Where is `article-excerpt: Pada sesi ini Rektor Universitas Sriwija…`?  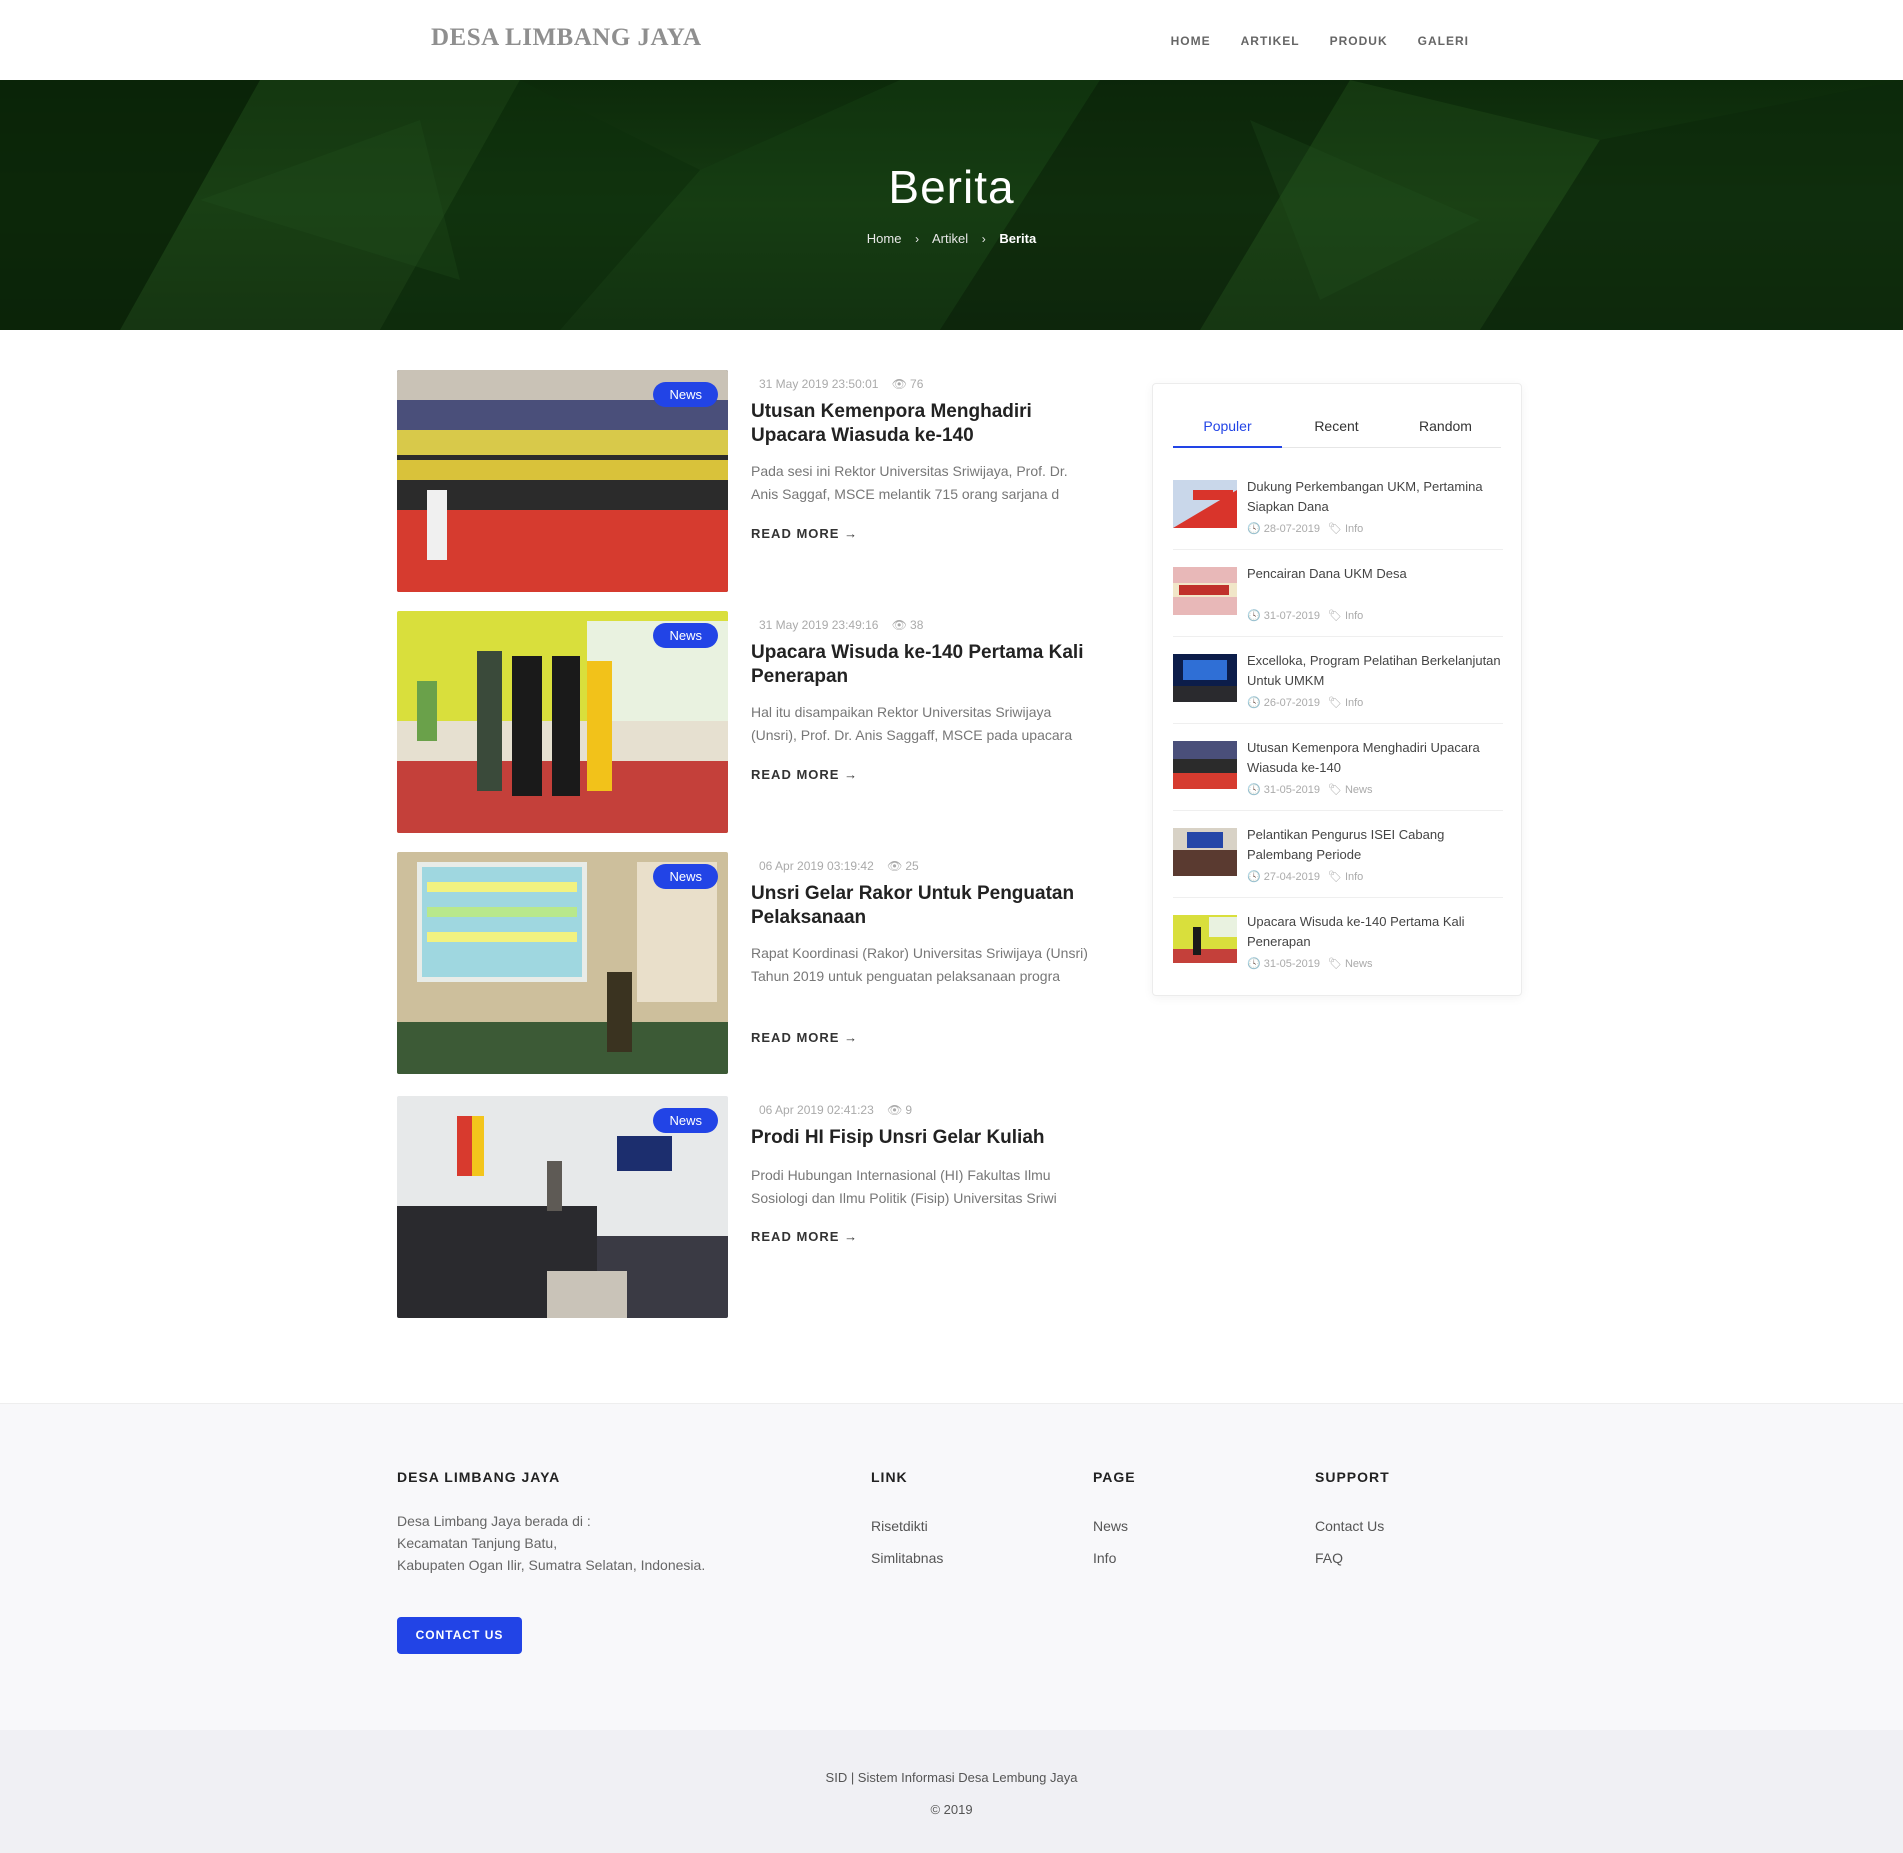
article-excerpt: Pada sesi ini Rektor Universitas Sriwija… is located at coordinates (909, 482).